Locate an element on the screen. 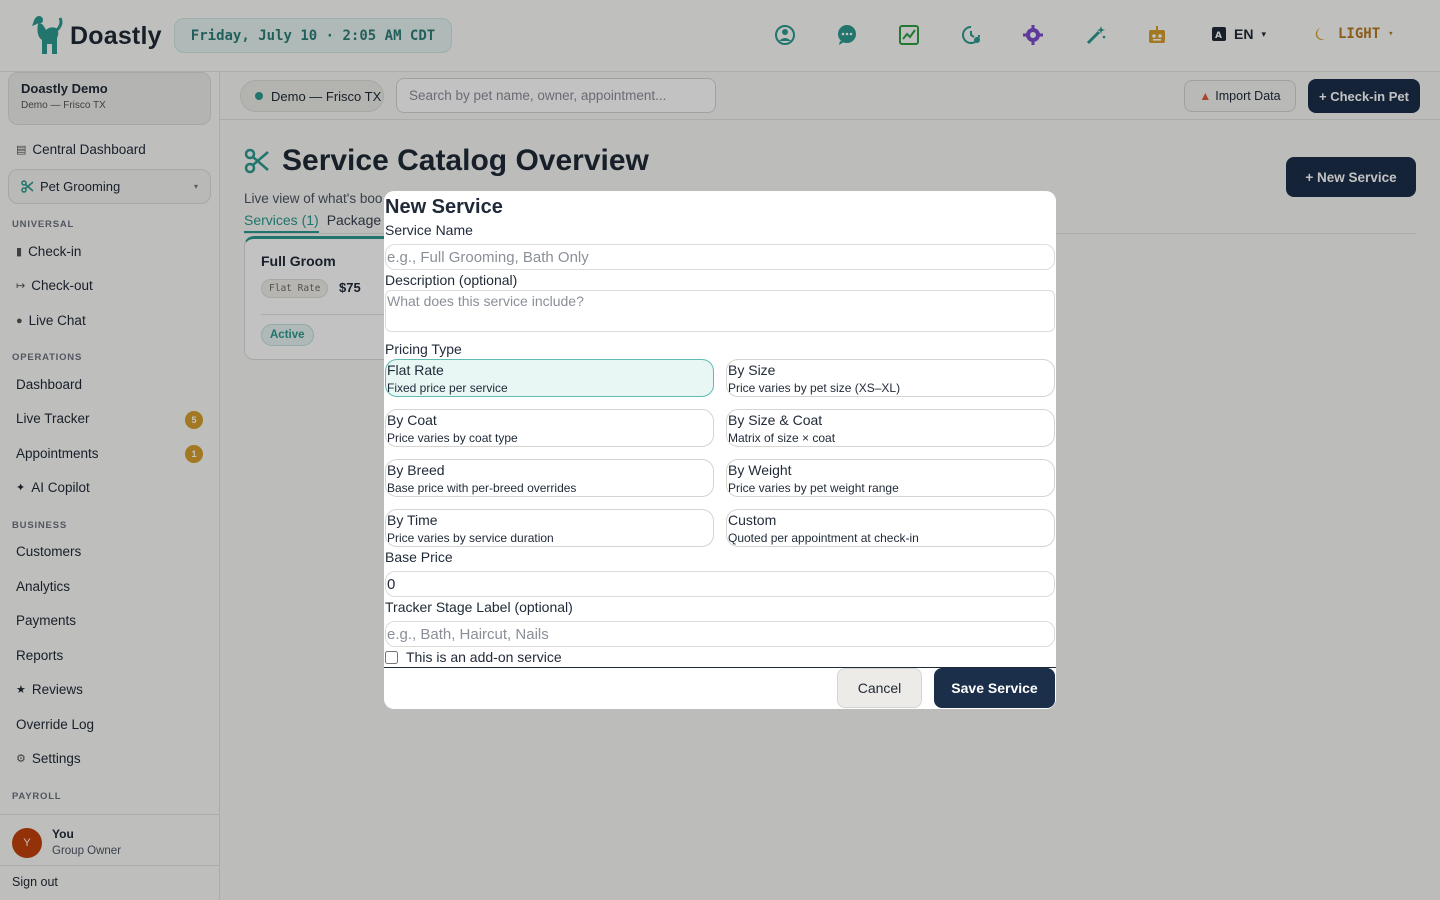 The image size is (1440, 900). pricing-option-description: Price varies by coat type is located at coordinates (452, 438).